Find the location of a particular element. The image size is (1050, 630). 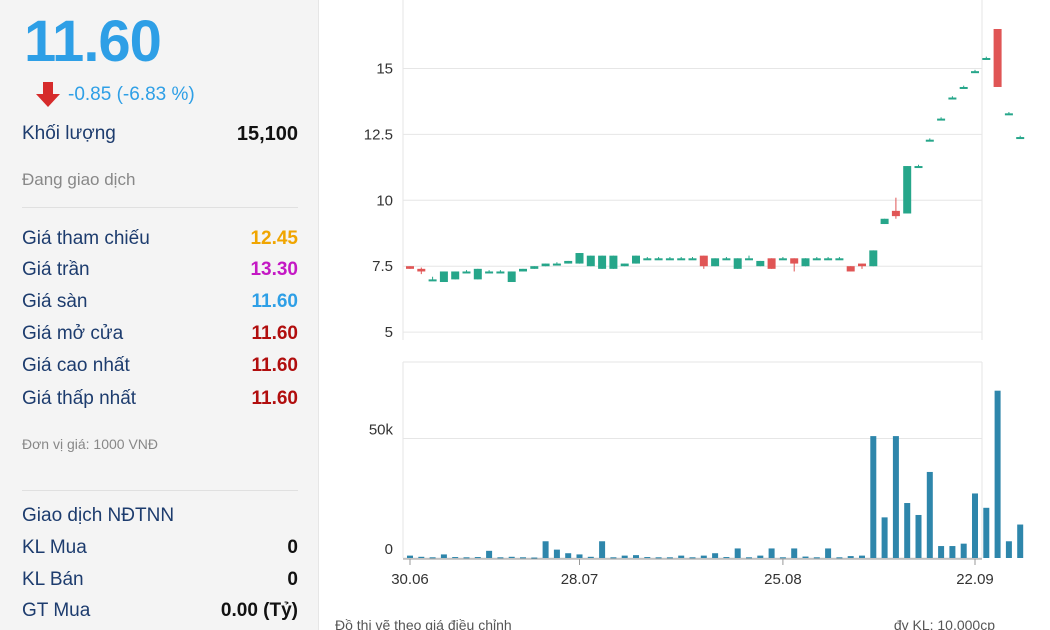

volume-tick-label: 0 is located at coordinates (389, 549).